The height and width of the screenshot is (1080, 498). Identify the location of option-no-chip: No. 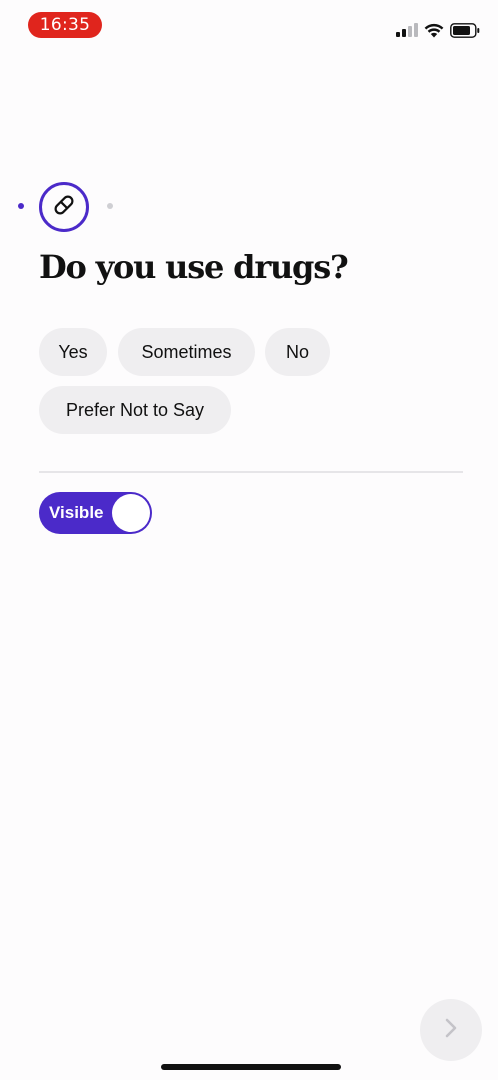
(297, 352).